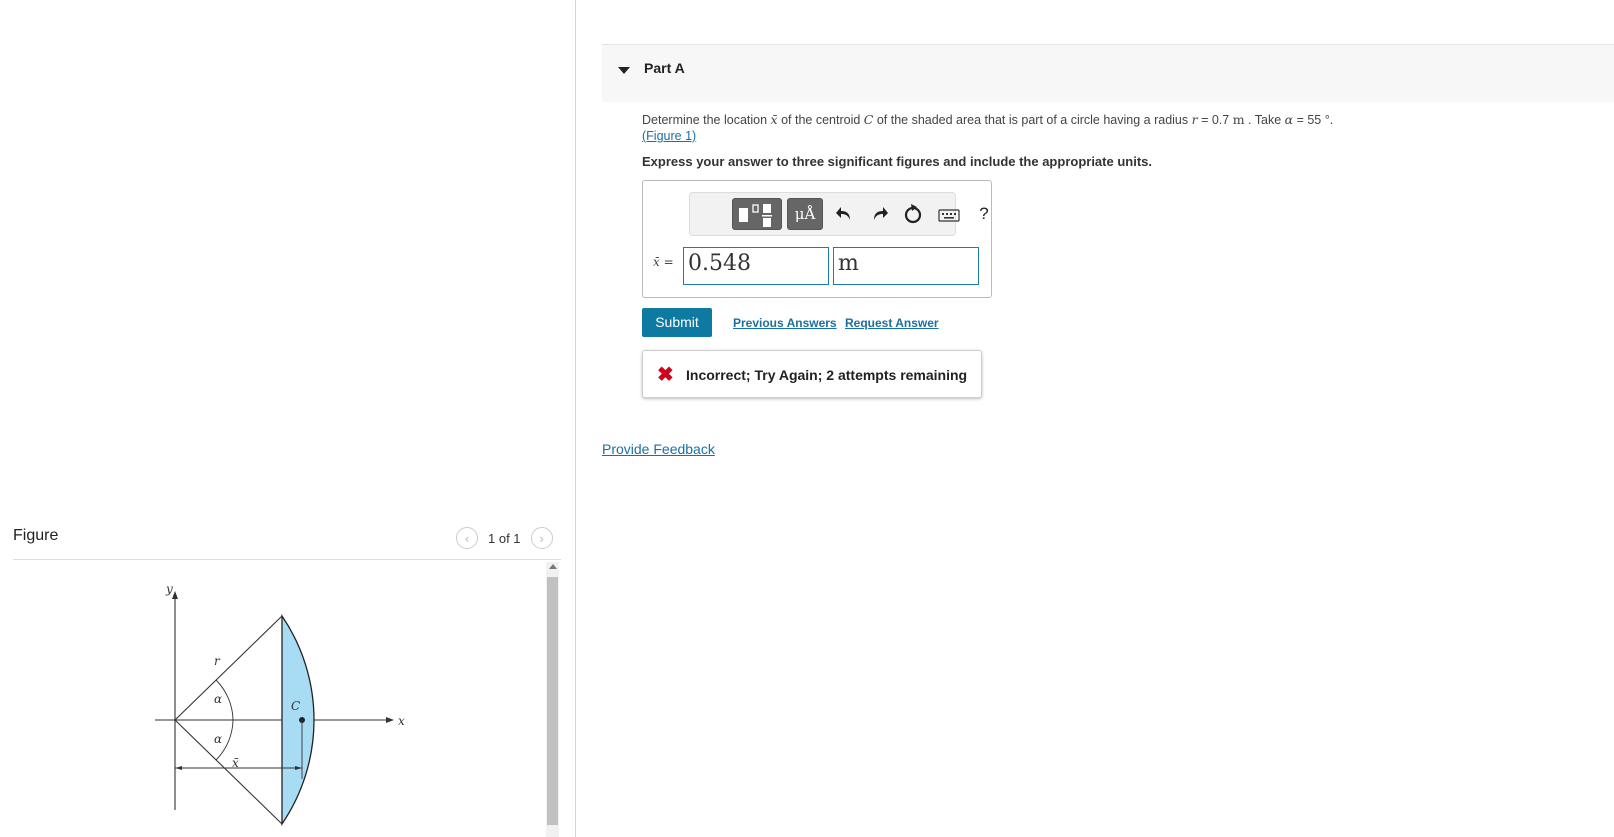 This screenshot has height=837, width=1614. I want to click on r-label: r, so click(217, 661).